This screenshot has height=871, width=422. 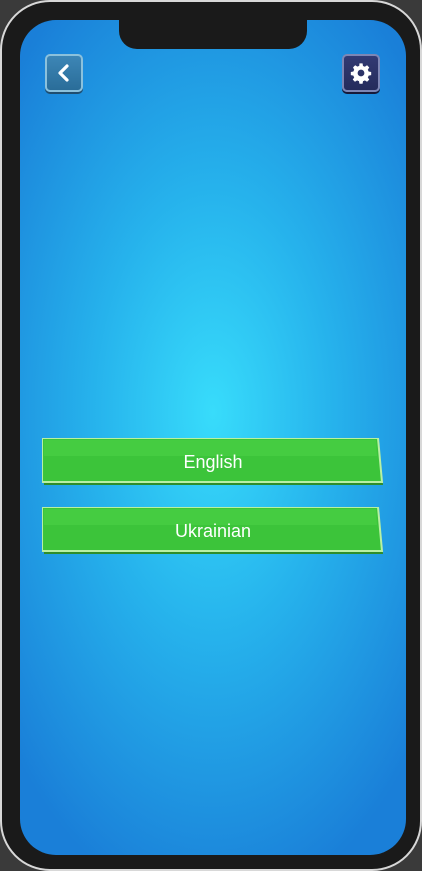 I want to click on language-button-ukrainian: Ukrainian, so click(x=213, y=531).